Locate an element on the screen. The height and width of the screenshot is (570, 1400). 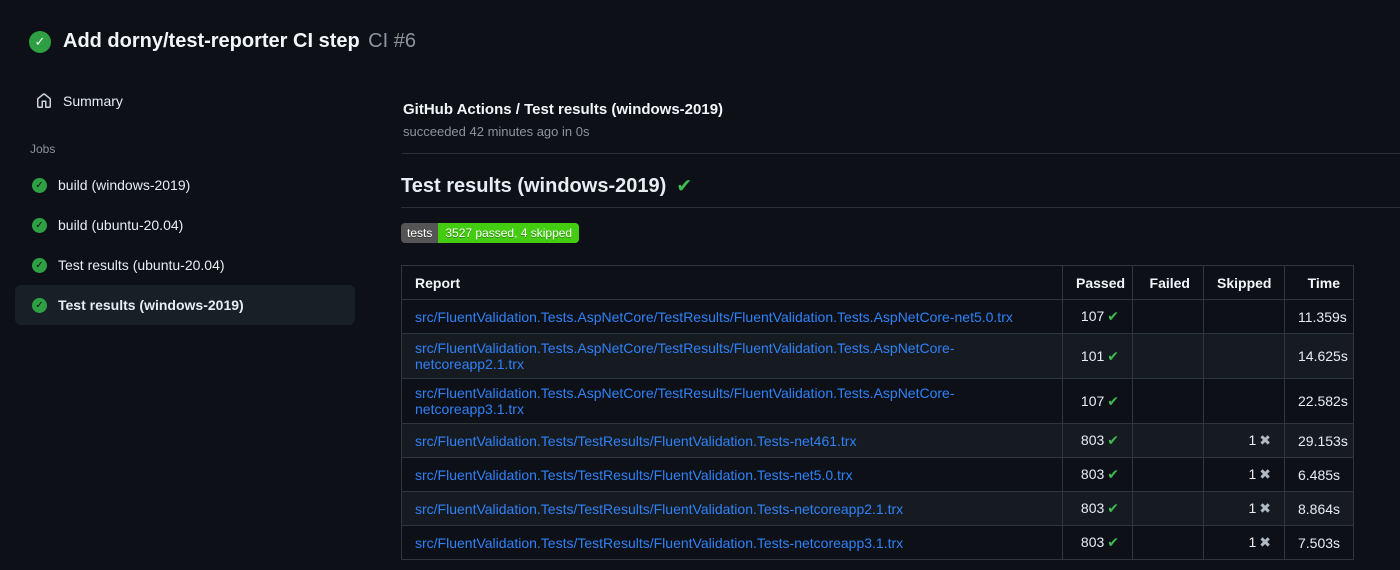
job-label: Test results (windows-2019) is located at coordinates (151, 305).